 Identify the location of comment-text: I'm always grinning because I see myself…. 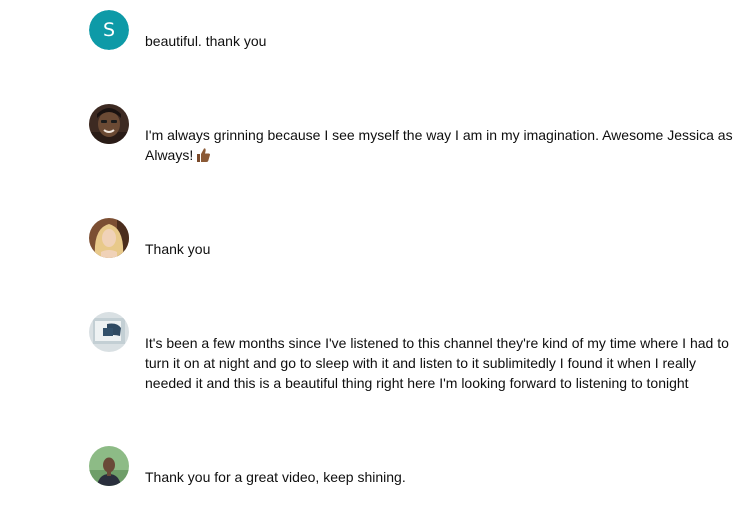
(441, 146).